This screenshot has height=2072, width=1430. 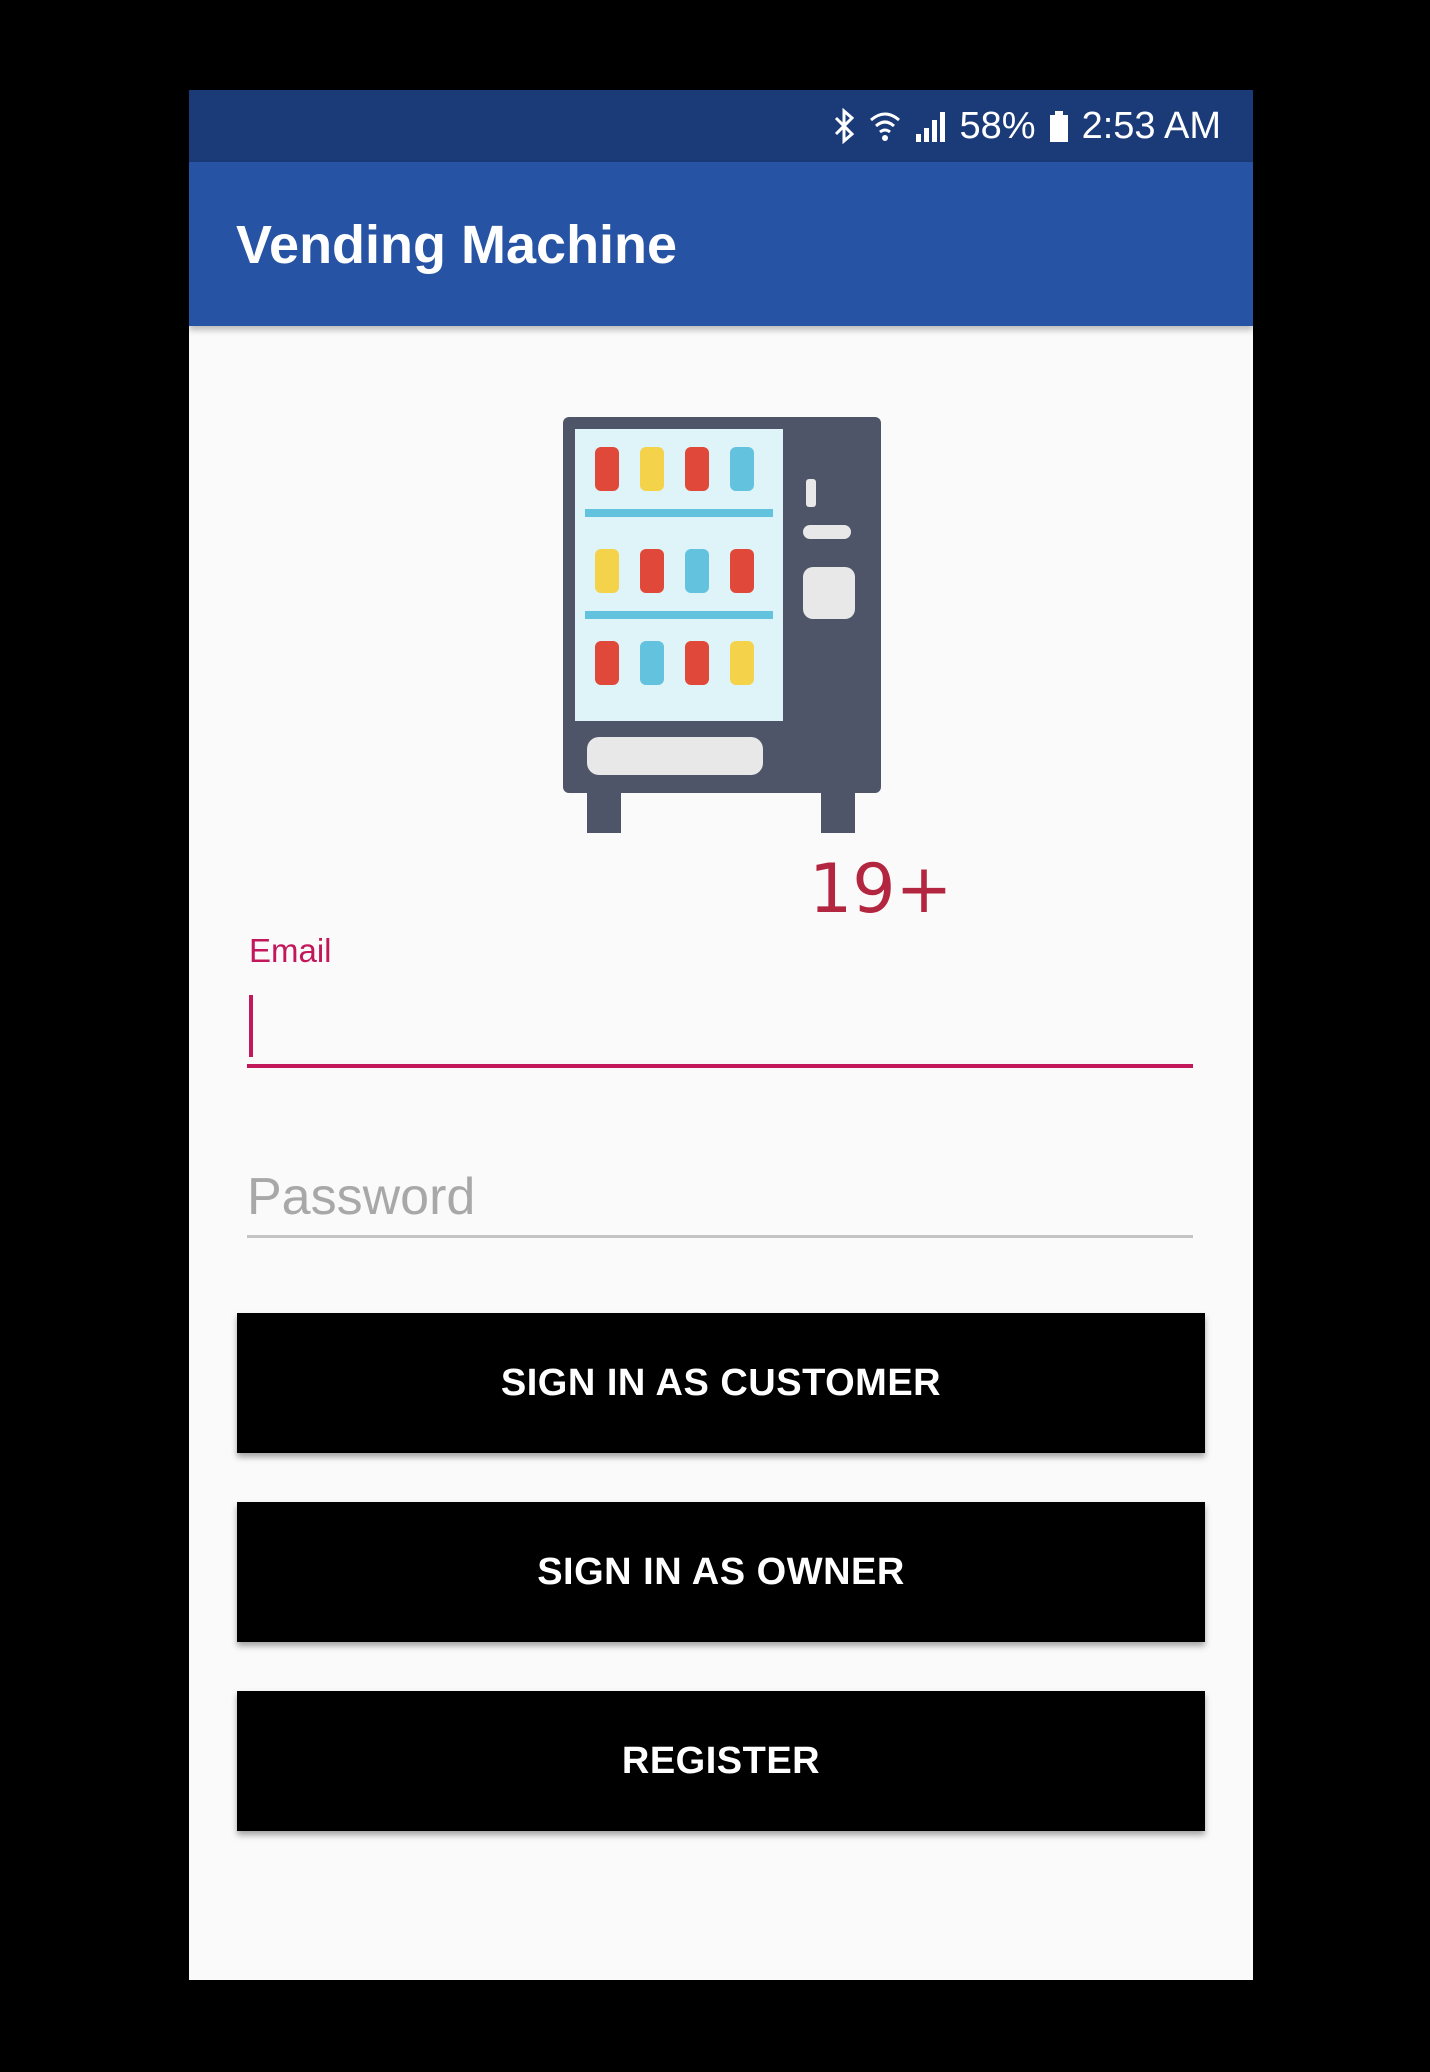 What do you see at coordinates (881, 889) in the screenshot?
I see `age-restriction-label: 19+` at bounding box center [881, 889].